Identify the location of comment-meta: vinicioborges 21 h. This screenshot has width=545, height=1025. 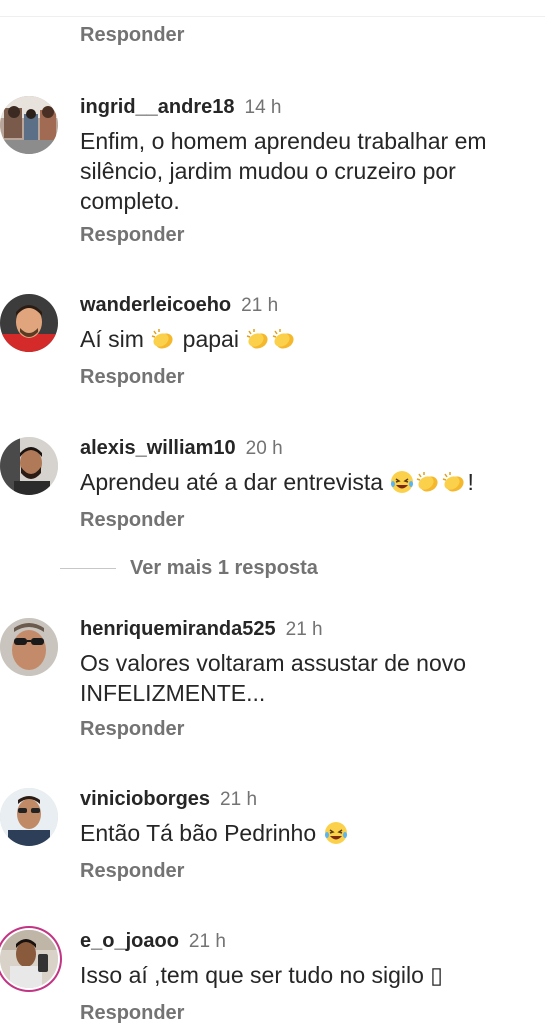
(168, 799).